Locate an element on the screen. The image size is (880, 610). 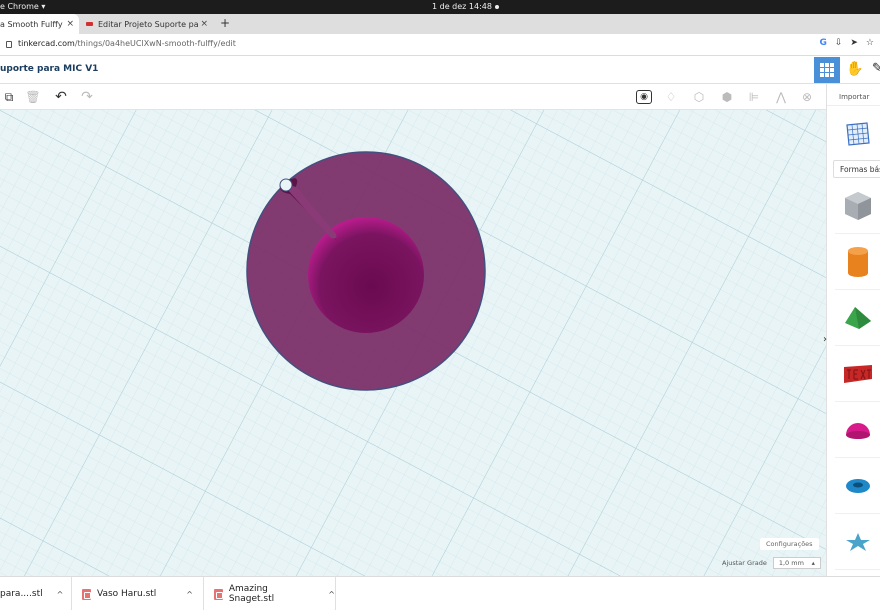
download-filename: para....stl is located at coordinates (21, 594).